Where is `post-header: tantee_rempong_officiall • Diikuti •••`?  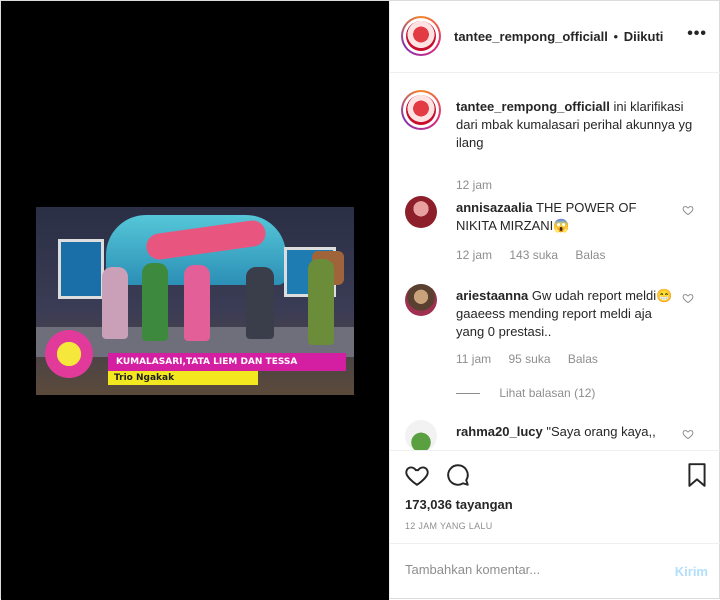
post-header: tantee_rempong_officiall • Diikuti ••• is located at coordinates (555, 37).